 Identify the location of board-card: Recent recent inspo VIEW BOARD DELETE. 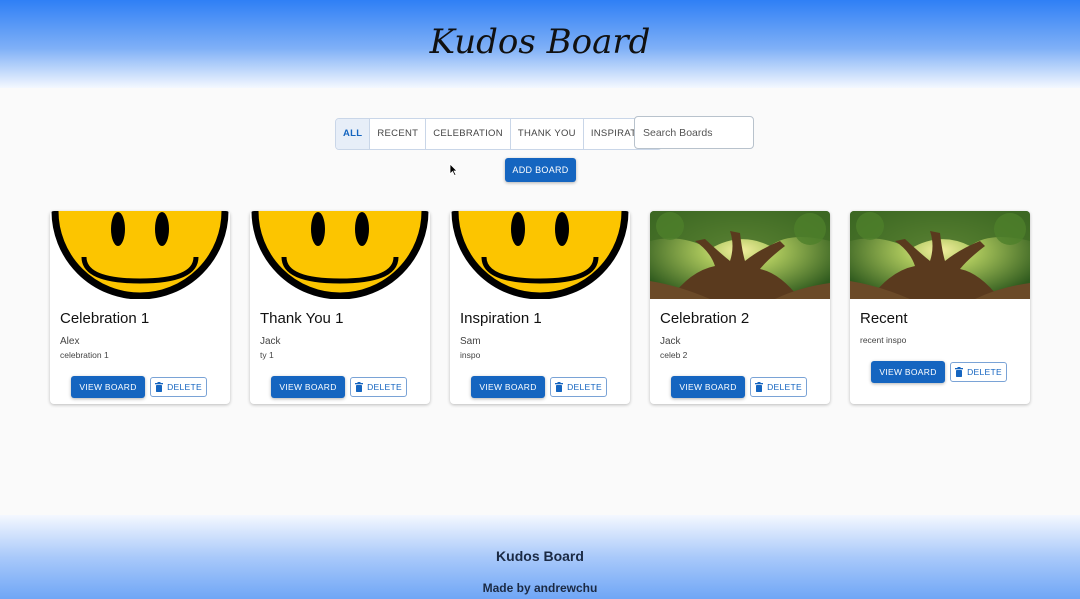
(940, 307).